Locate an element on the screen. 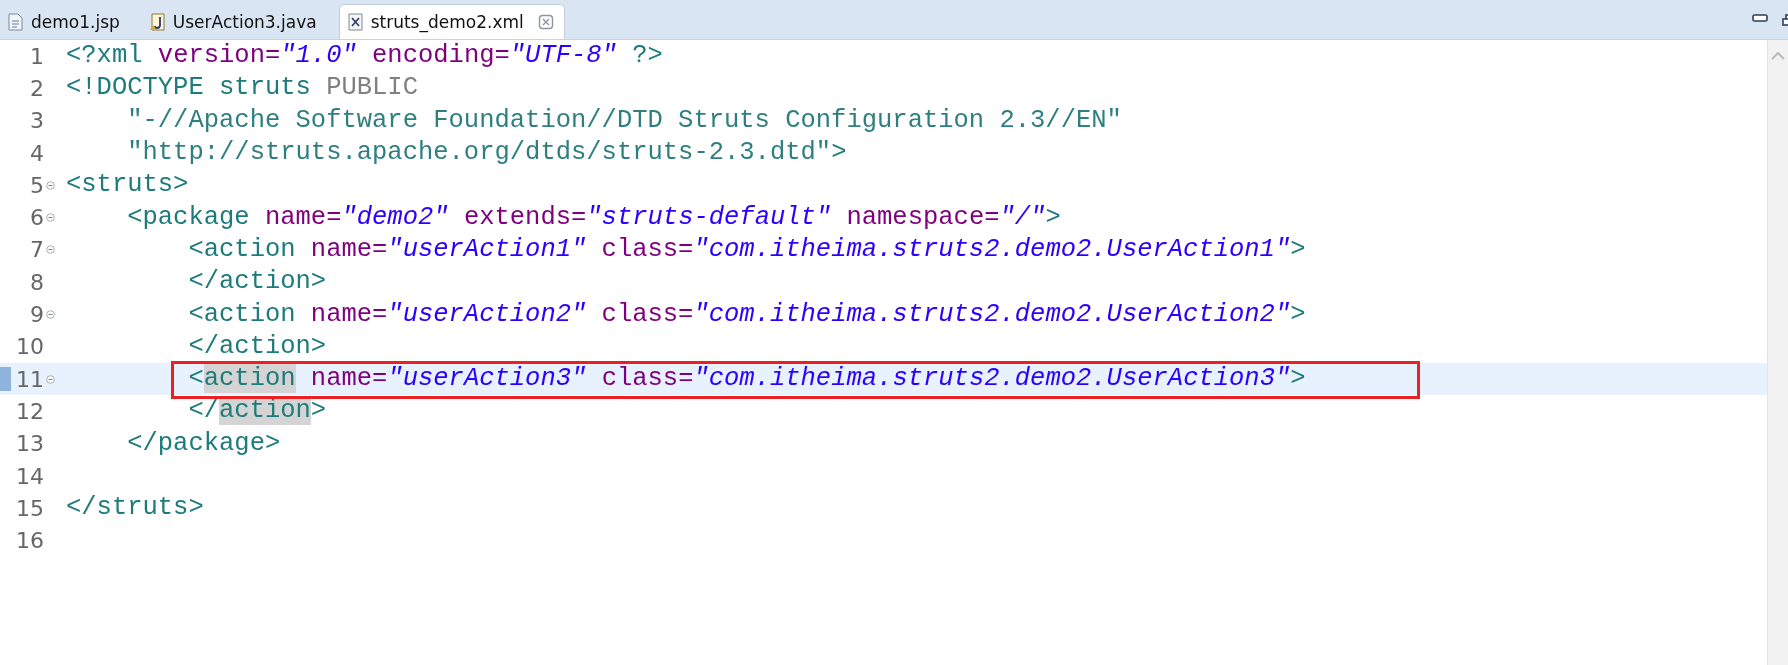 The width and height of the screenshot is (1788, 665). line-number: 2 is located at coordinates (37, 88).